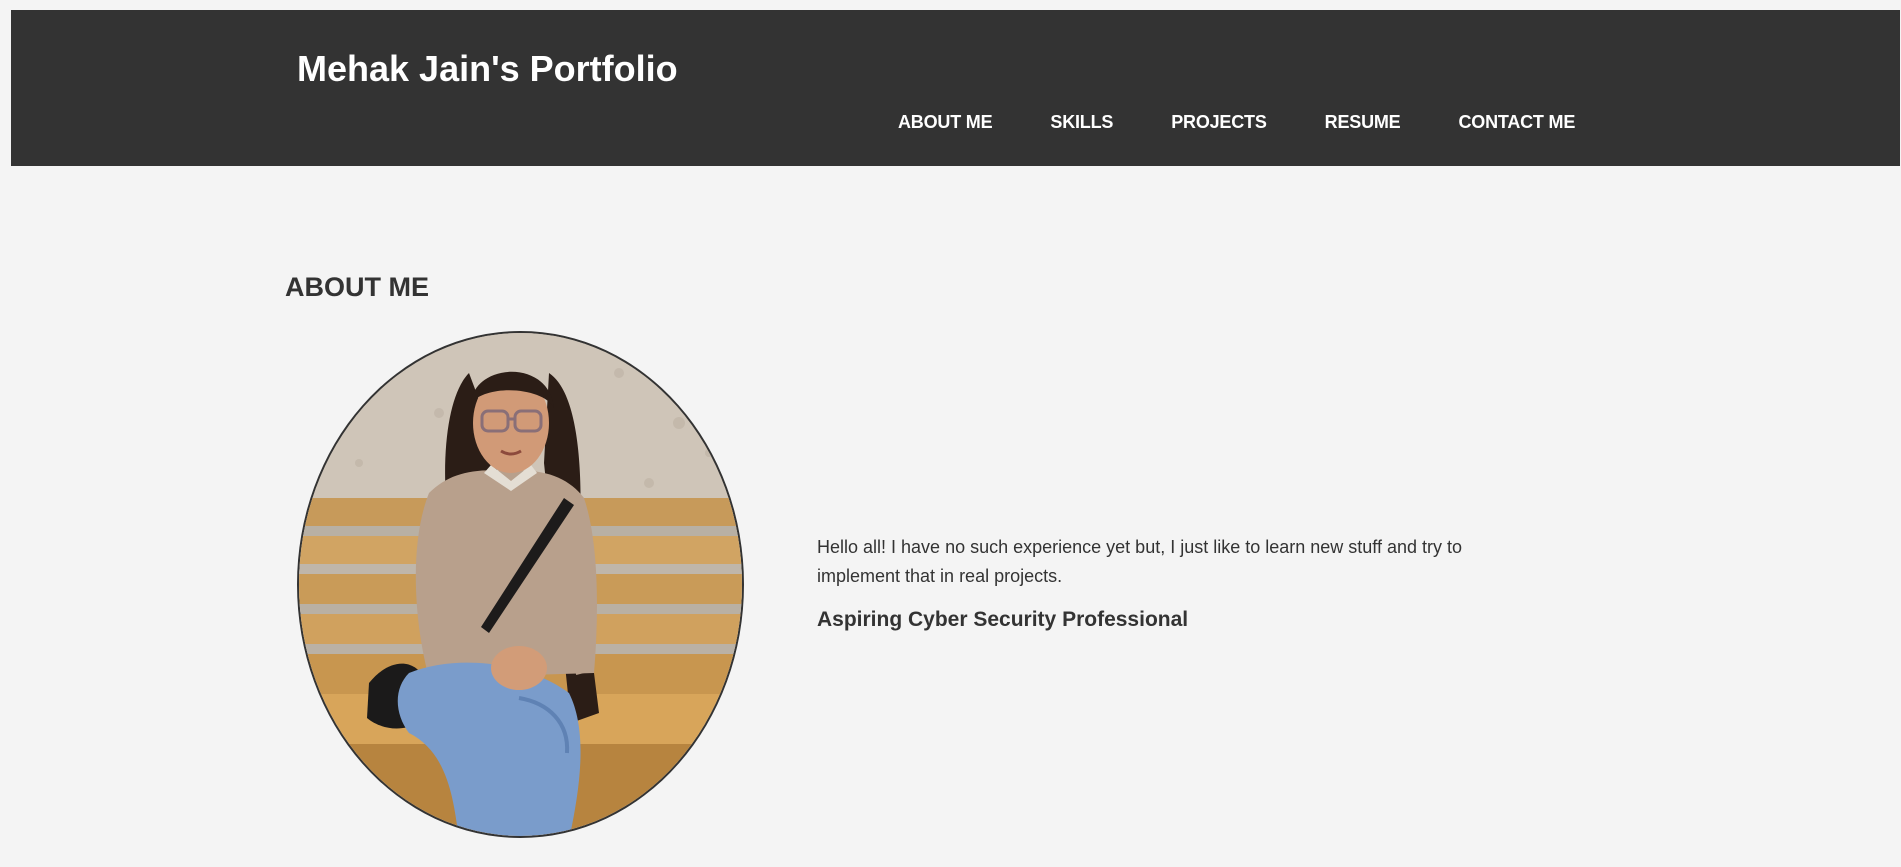  I want to click on profile-photo, so click(520, 584).